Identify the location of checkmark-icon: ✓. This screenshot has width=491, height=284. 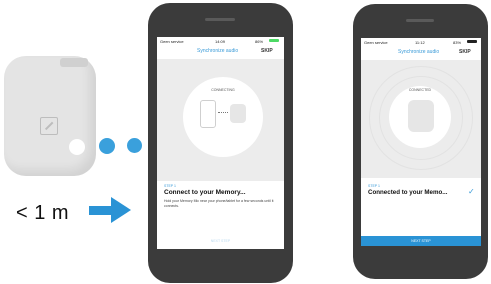
(471, 191).